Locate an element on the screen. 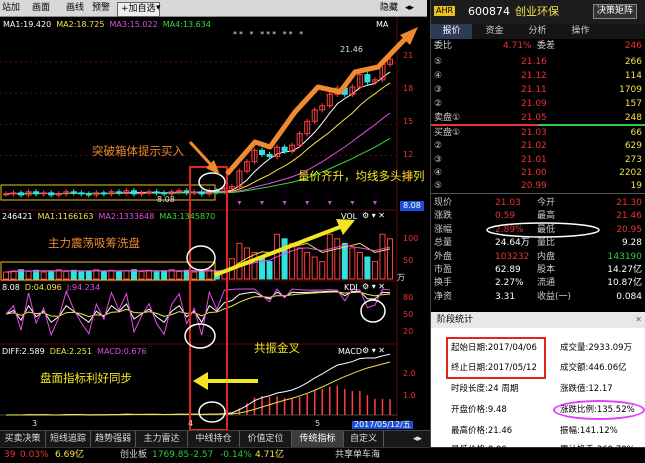 The height and width of the screenshot is (463, 645). macd-tick-1: 1.0 is located at coordinates (409, 395).